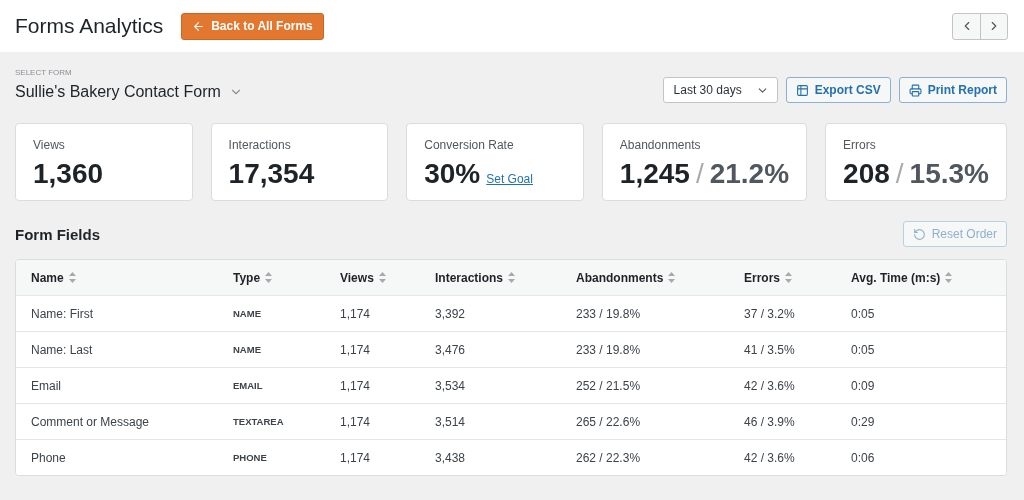 The image size is (1024, 500). Describe the element at coordinates (952, 90) in the screenshot. I see `print-button: Print Report` at that location.